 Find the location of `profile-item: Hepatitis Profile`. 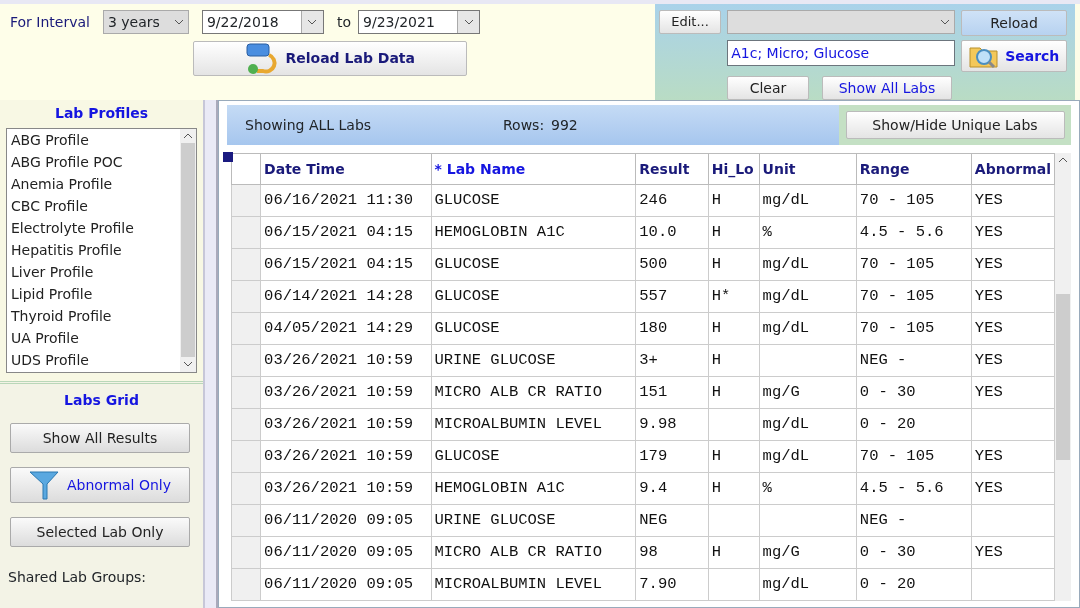

profile-item: Hepatitis Profile is located at coordinates (93, 249).